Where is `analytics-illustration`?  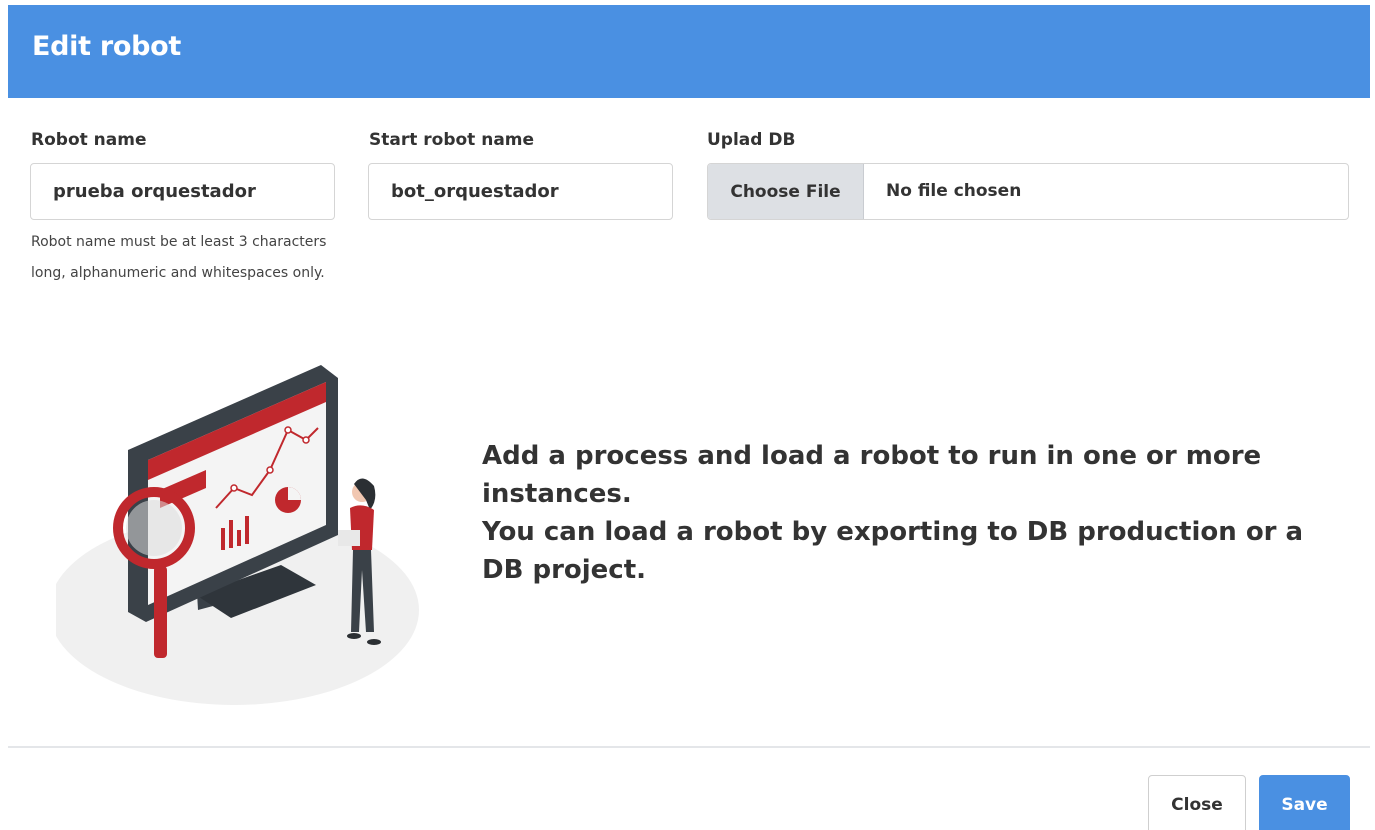 analytics-illustration is located at coordinates (237, 535).